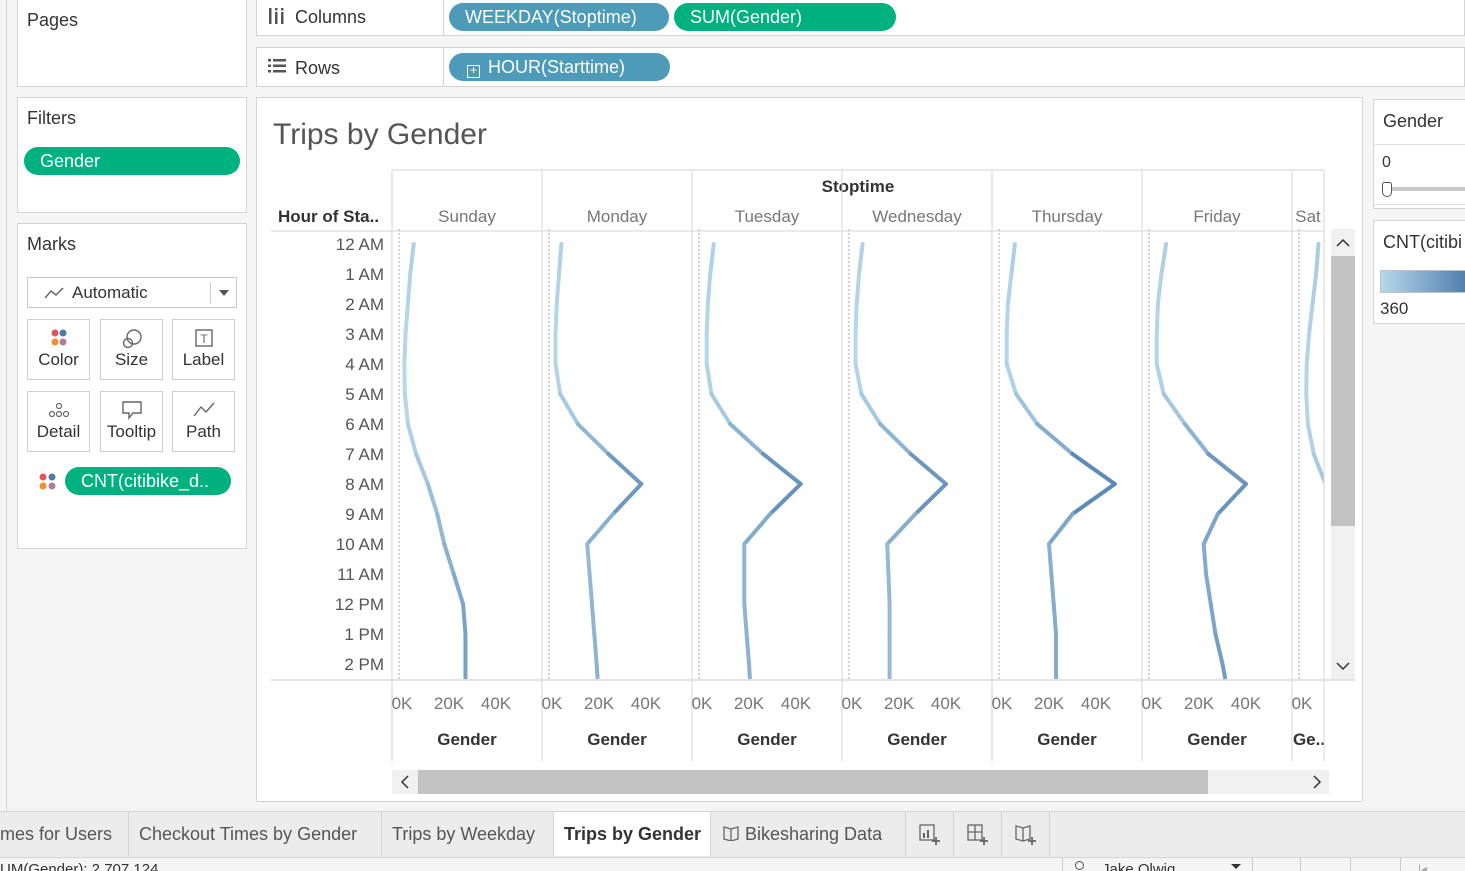  Describe the element at coordinates (58, 421) in the screenshot. I see `detail-button: Detail` at that location.